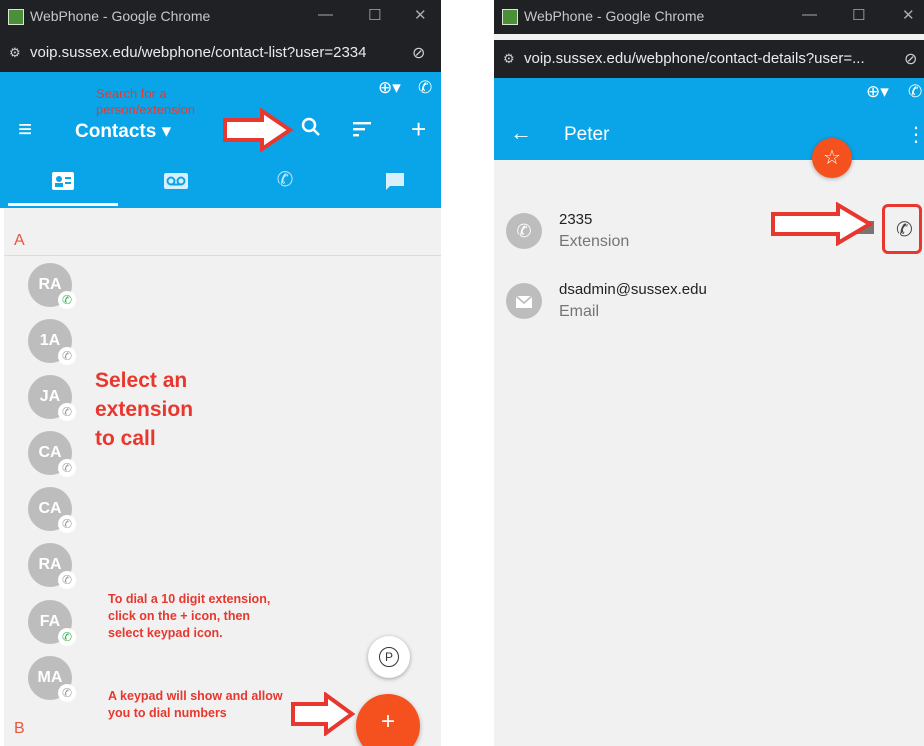 The image size is (924, 746). I want to click on left-window-title: WebPhone - Google Chrome, so click(120, 16).